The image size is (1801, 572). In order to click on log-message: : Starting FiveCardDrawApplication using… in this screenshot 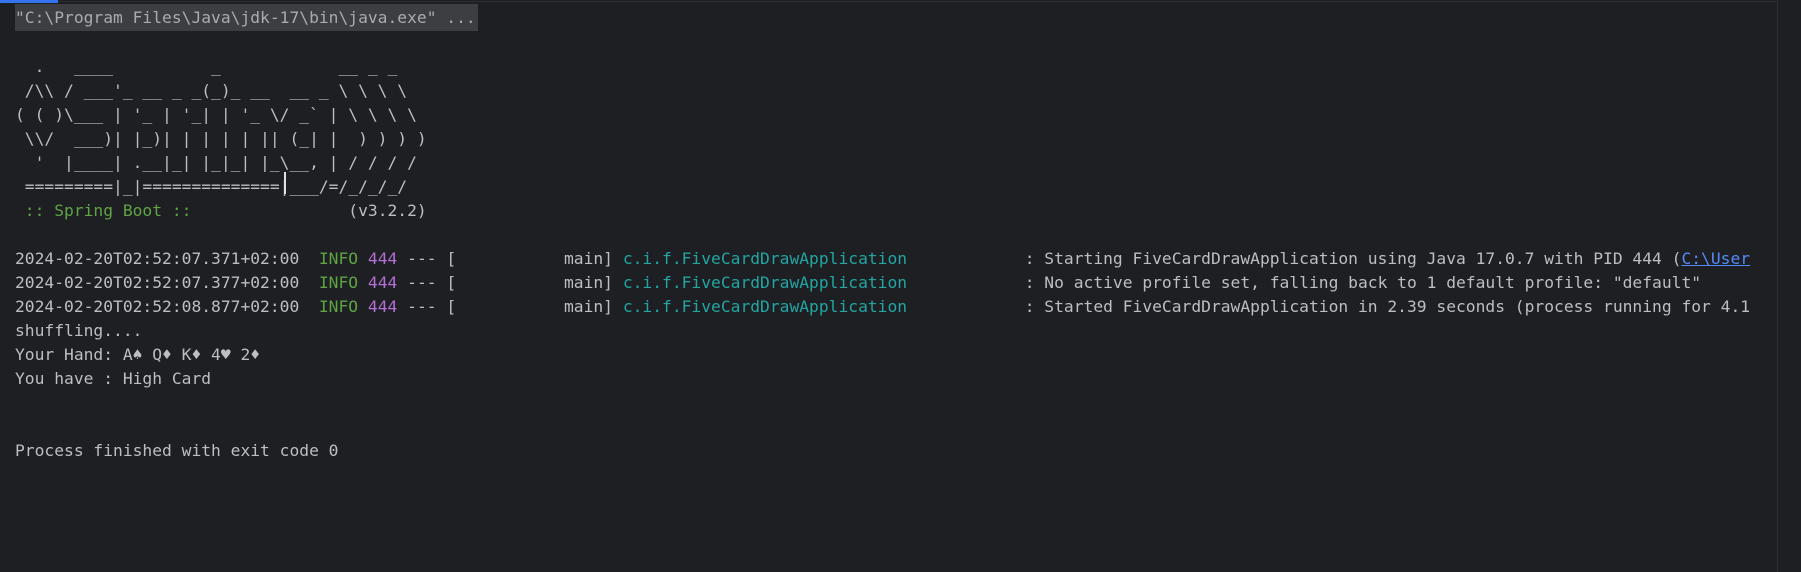, I will do `click(1294, 258)`.